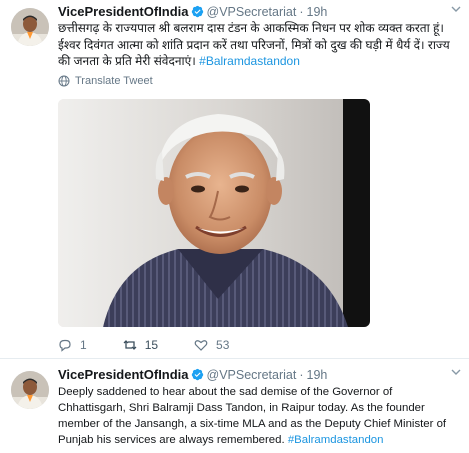 This screenshot has height=453, width=469. I want to click on reply-count: 1, so click(83, 345).